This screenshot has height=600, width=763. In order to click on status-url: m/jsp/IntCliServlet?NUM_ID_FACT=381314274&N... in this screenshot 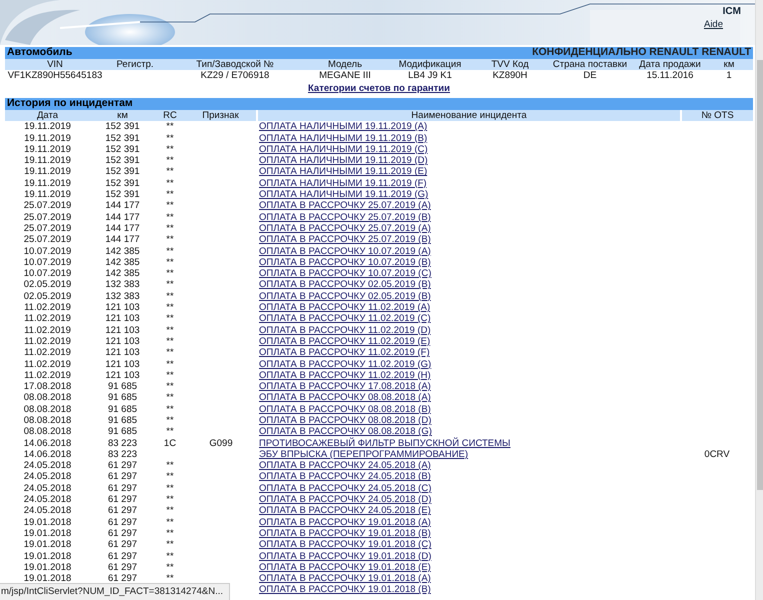, I will do `click(115, 591)`.